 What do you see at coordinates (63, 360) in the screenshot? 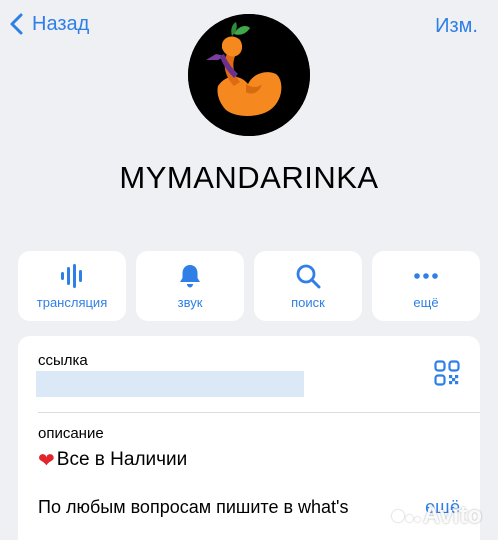
I see `link-label: ссылка` at bounding box center [63, 360].